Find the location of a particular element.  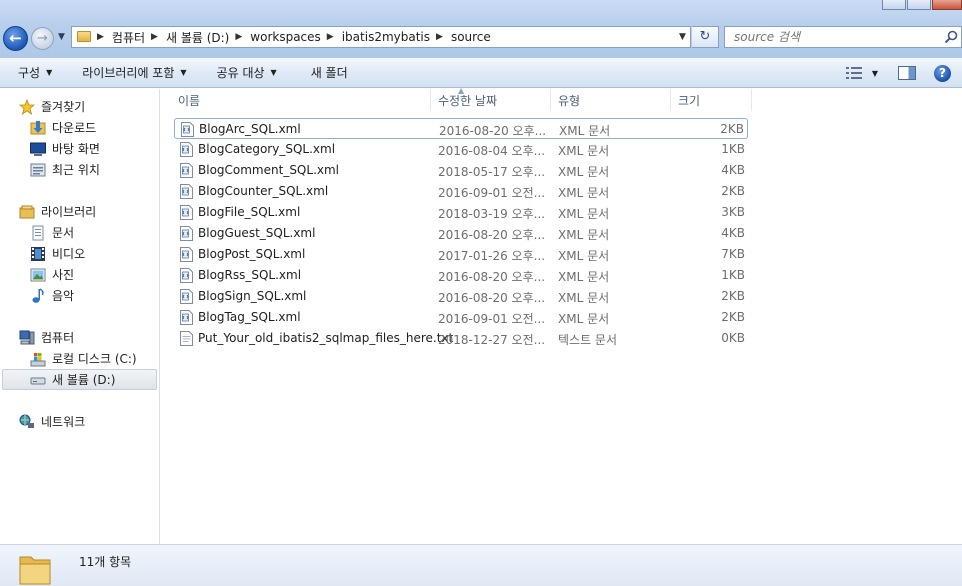

drive-icon is located at coordinates (38, 380).